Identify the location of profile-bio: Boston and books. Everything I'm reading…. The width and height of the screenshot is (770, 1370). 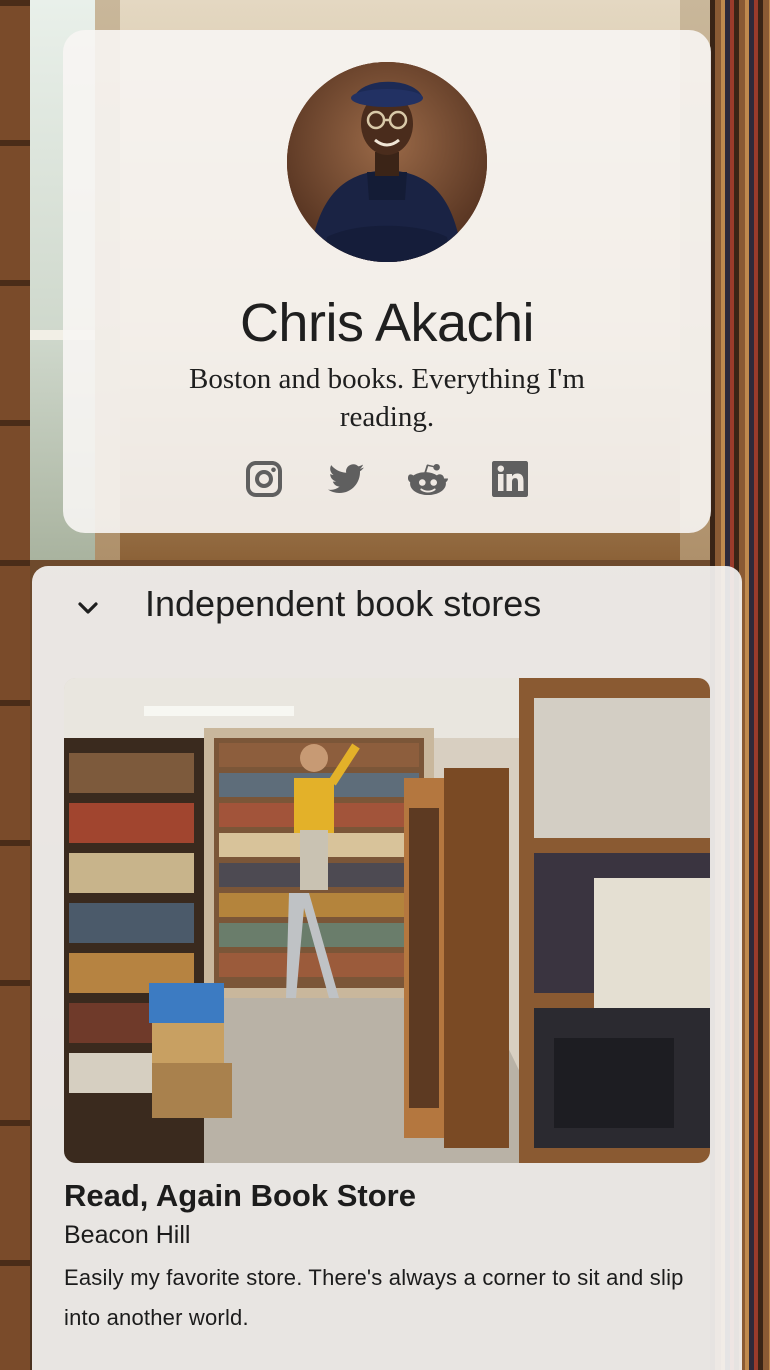
(387, 398).